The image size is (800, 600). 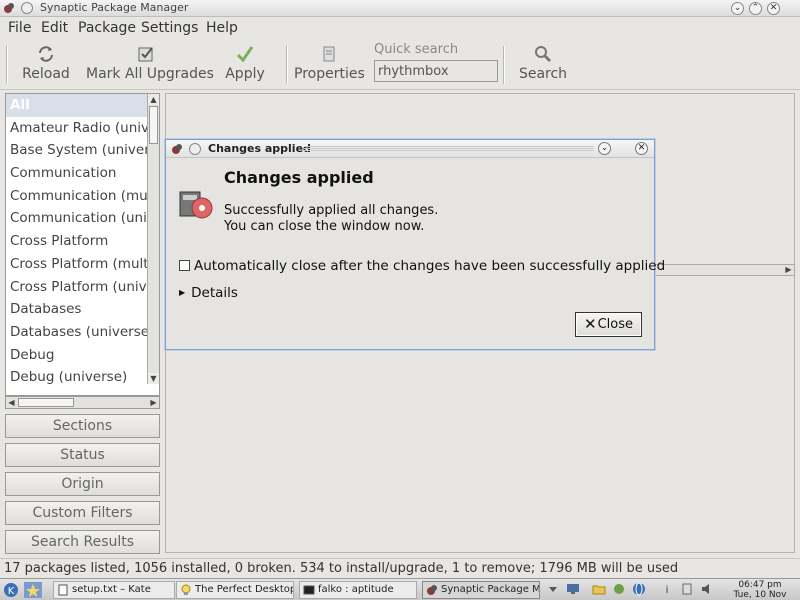 What do you see at coordinates (77, 377) in the screenshot?
I see `section-item: Debug (universe)` at bounding box center [77, 377].